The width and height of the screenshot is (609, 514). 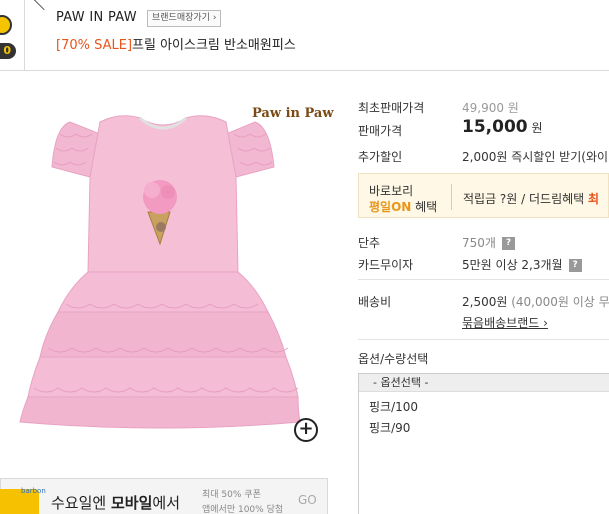 What do you see at coordinates (214, 45) in the screenshot?
I see `product-title-text: 프릴 아이스크림 반소매원피스` at bounding box center [214, 45].